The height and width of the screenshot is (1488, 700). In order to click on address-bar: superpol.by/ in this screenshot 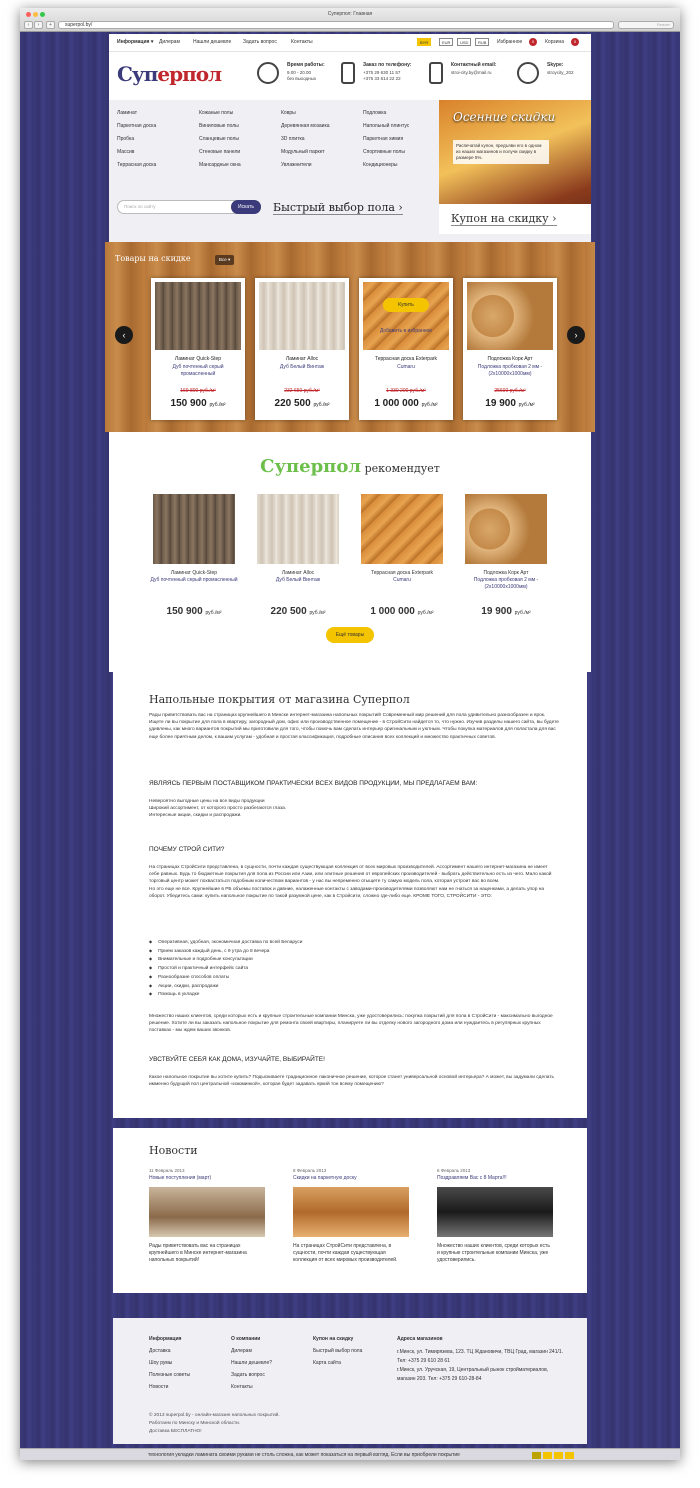, I will do `click(336, 25)`.